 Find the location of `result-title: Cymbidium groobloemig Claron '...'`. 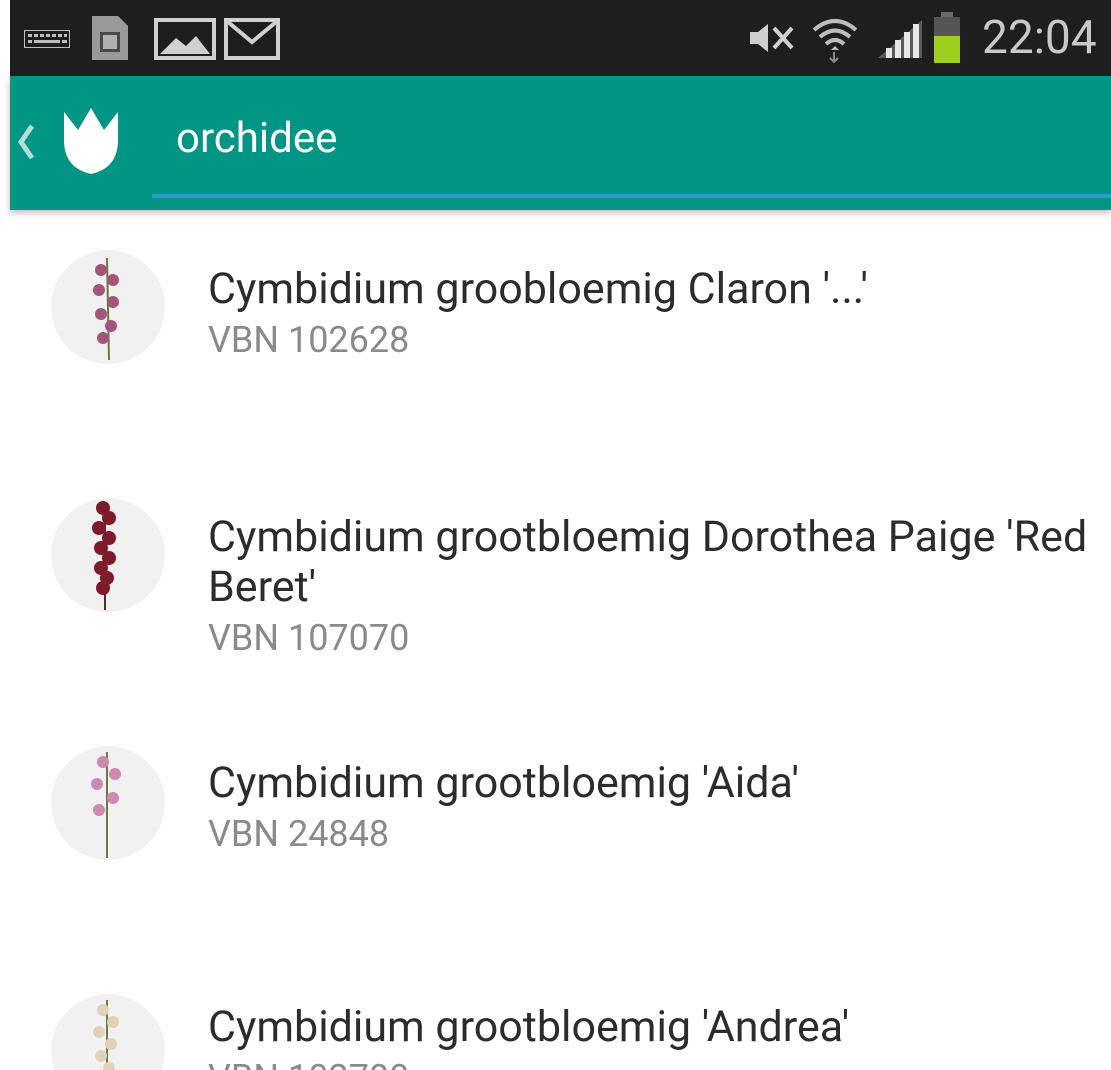

result-title: Cymbidium groobloemig Claron '...' is located at coordinates (538, 289).